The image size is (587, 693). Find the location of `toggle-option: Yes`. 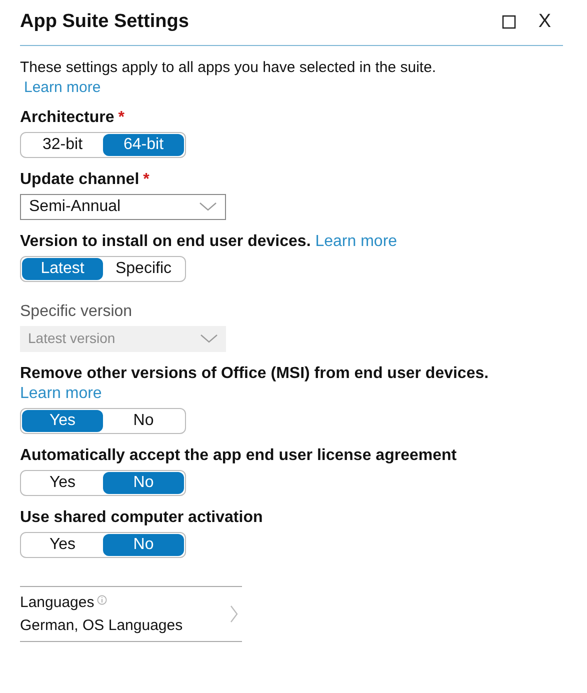

toggle-option: Yes is located at coordinates (62, 421).